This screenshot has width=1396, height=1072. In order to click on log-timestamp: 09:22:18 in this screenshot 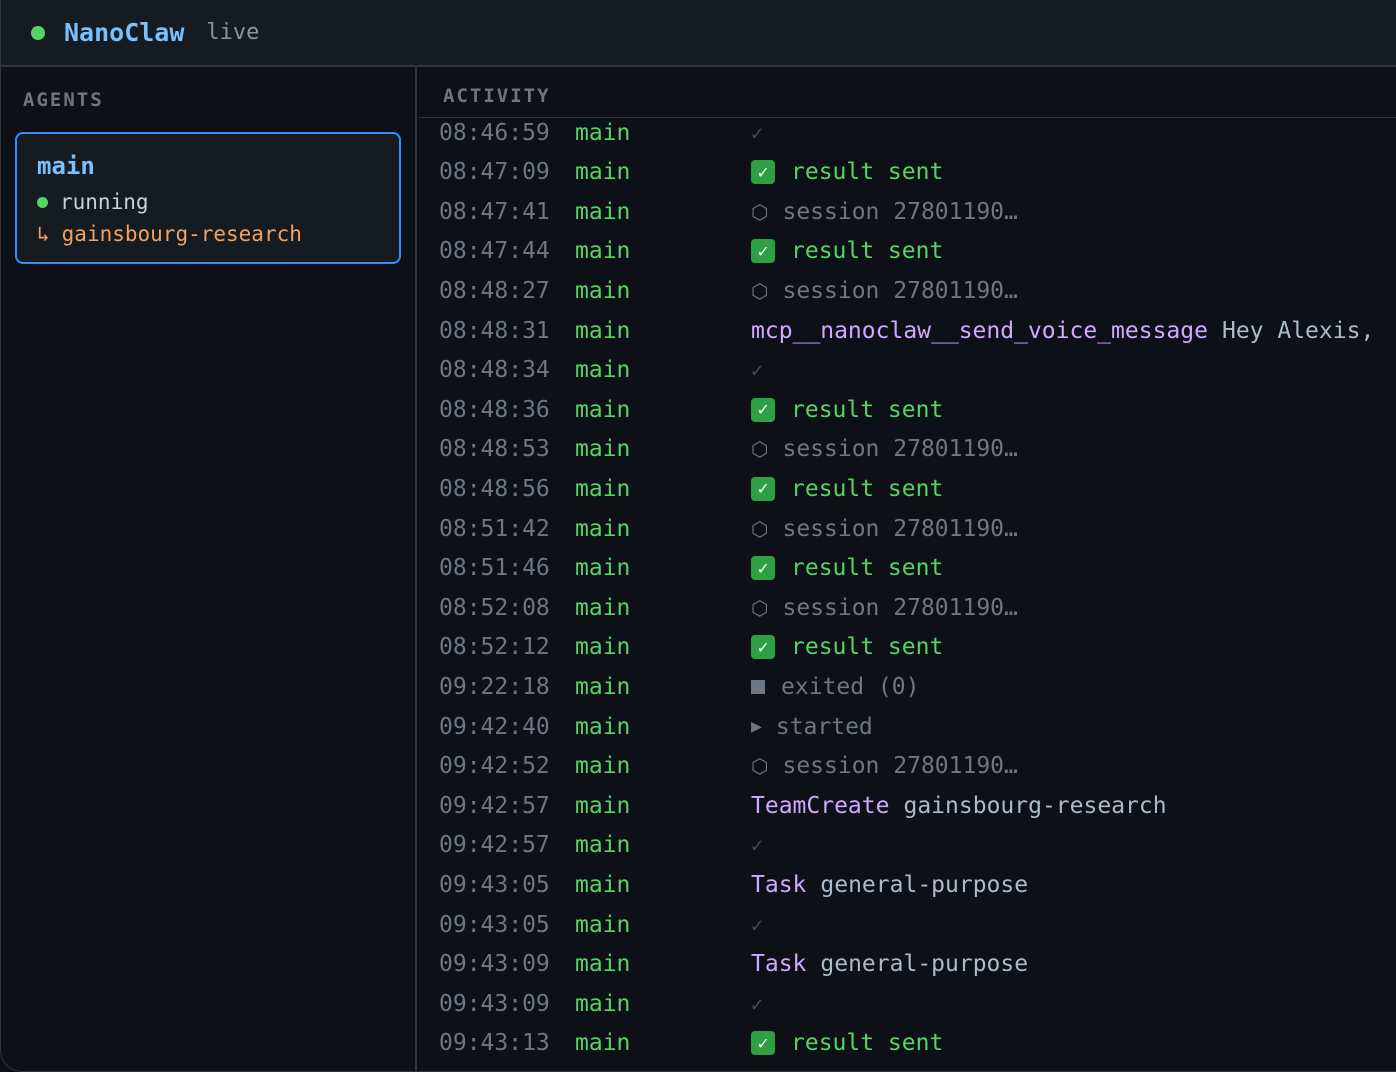, I will do `click(494, 686)`.